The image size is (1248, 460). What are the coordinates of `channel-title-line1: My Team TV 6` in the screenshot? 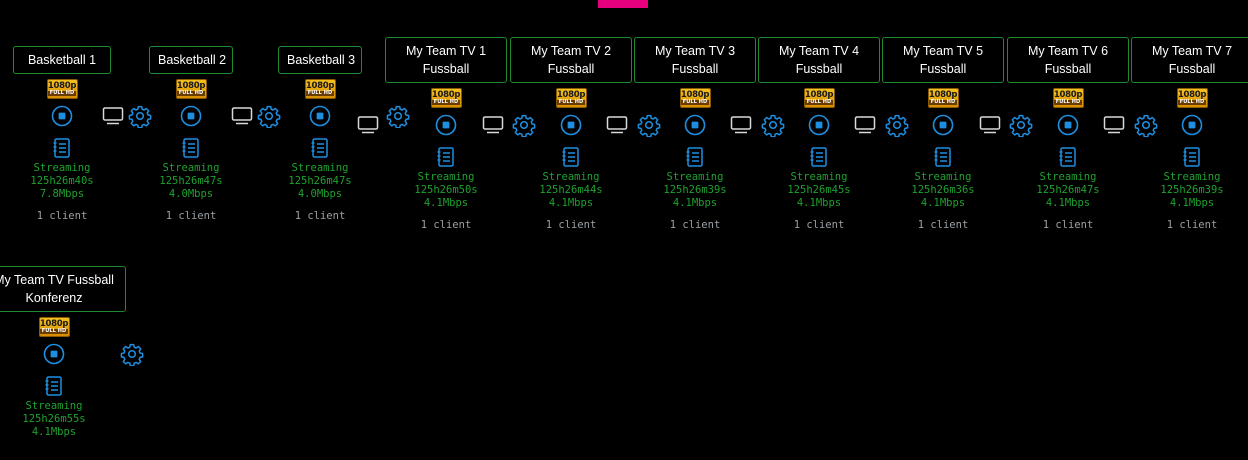 It's located at (1068, 51).